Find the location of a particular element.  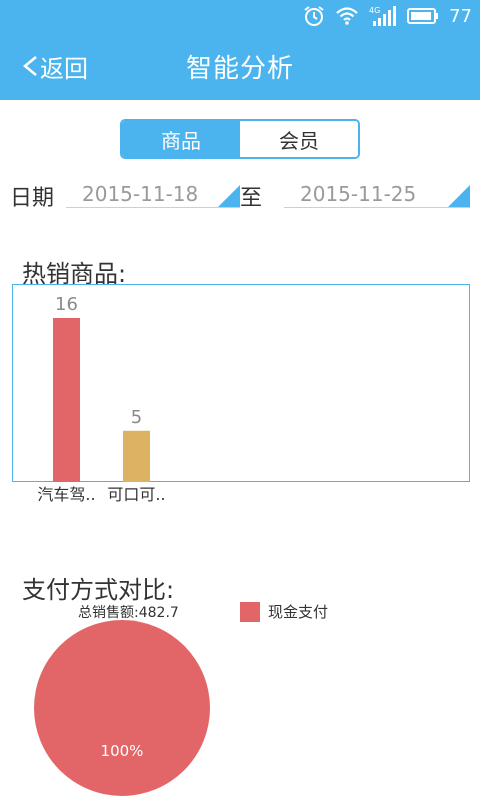

bar-value-label: 5 is located at coordinates (136, 417).